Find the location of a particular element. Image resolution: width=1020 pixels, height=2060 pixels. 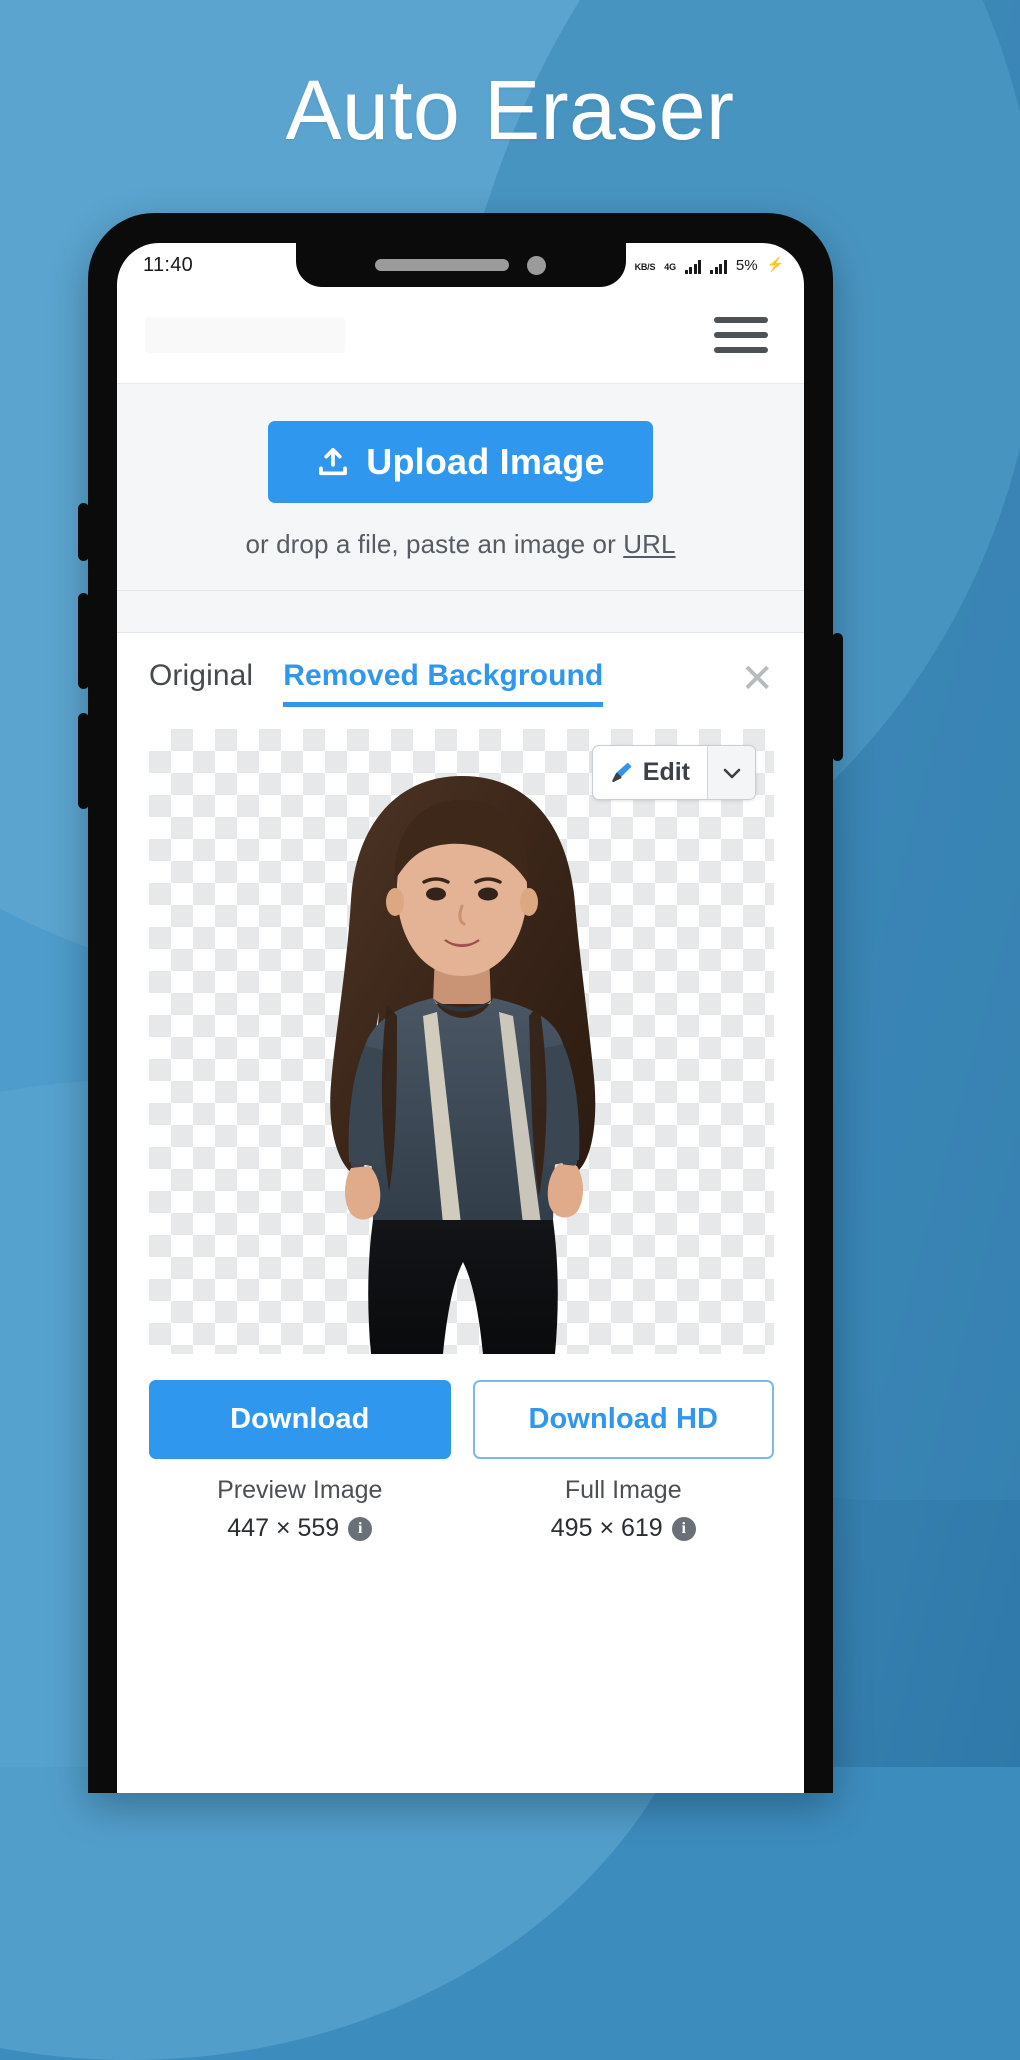

drop-hint: or drop a file, paste an image or URL is located at coordinates (460, 544).